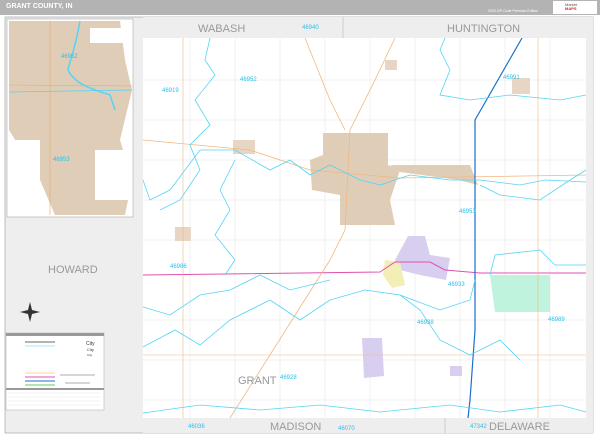 This screenshot has width=600, height=436. Describe the element at coordinates (556, 320) in the screenshot. I see `zip-label-46989: 46989` at that location.